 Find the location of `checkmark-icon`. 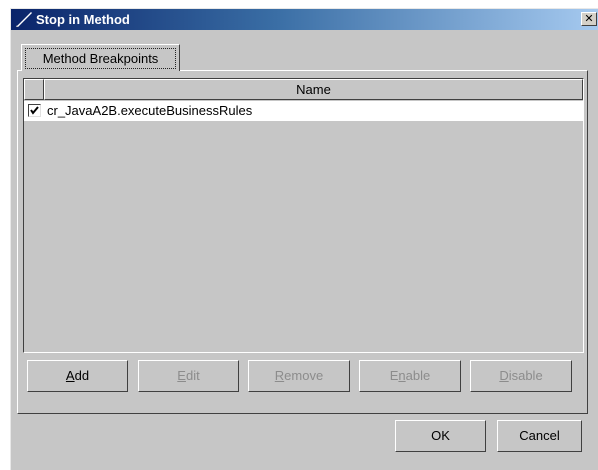

checkmark-icon is located at coordinates (34, 110).